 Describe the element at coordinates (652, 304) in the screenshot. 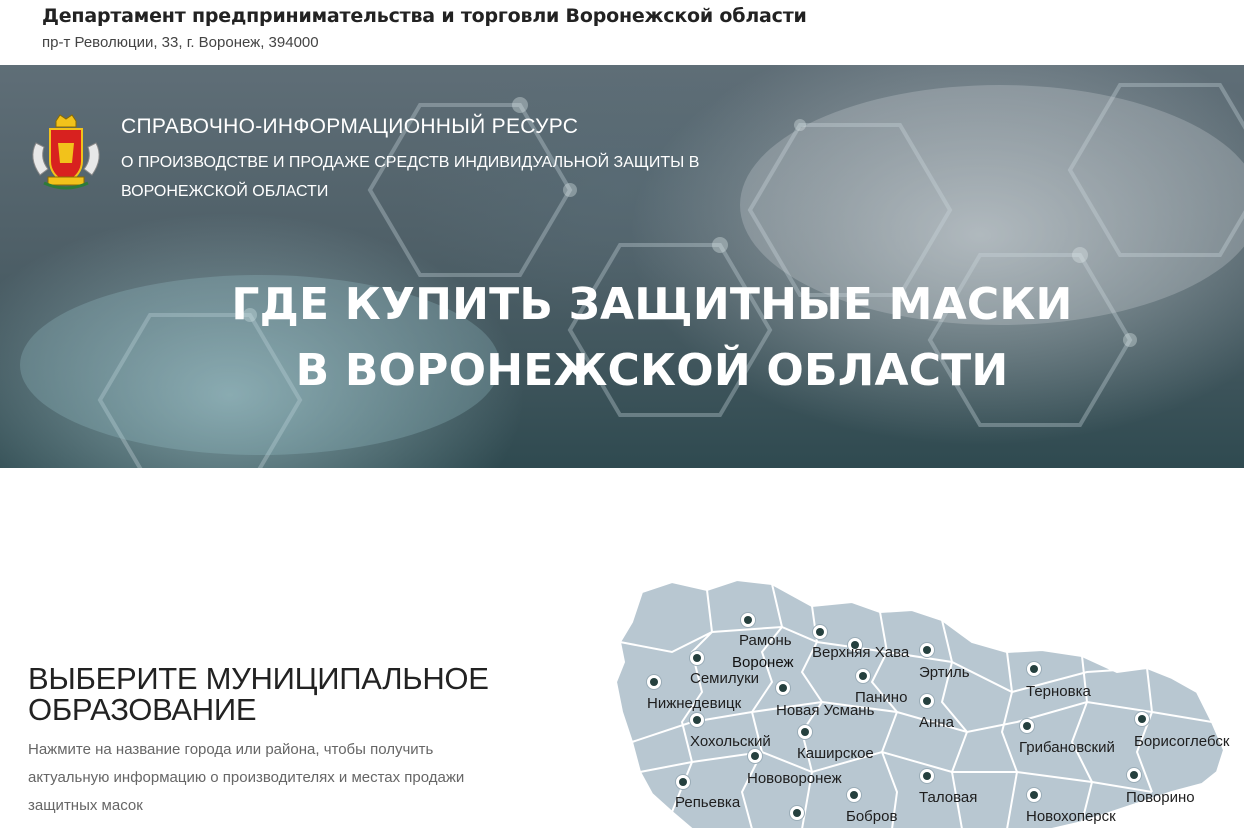

I see `hero-heading-line-1: ГДЕ КУПИТЬ ЗАЩИТНЫЕ МАСКИ` at that location.